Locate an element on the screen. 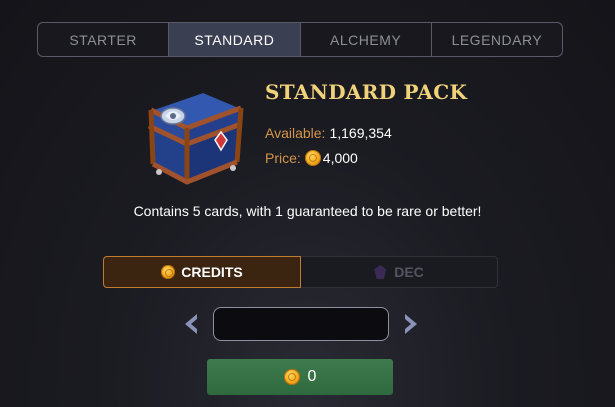 This screenshot has height=407, width=615. buy-total: 0 is located at coordinates (312, 376).